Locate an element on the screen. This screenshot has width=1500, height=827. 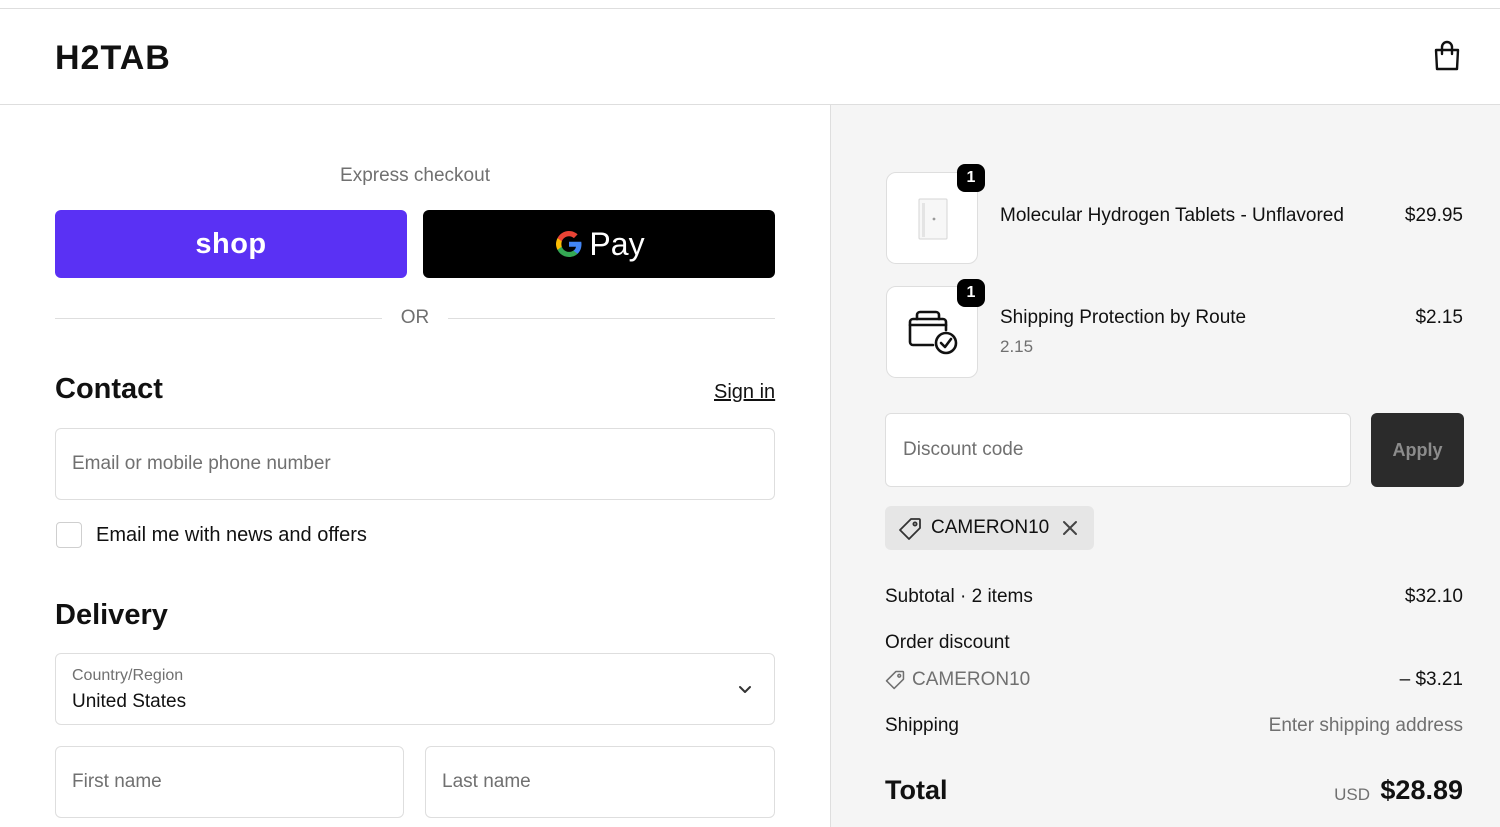
total-label: Total is located at coordinates (916, 790).